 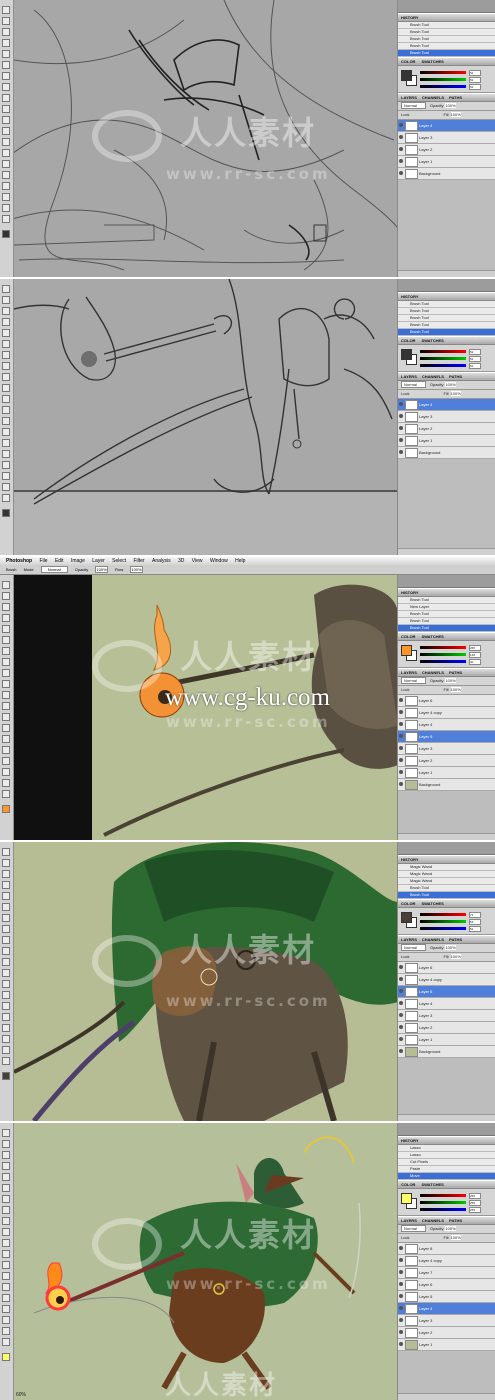 I want to click on layer-name: Background, so click(x=429, y=1051).